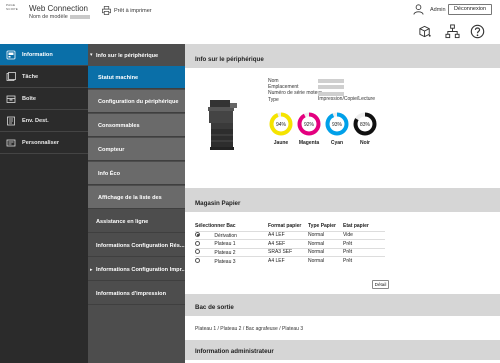 Image resolution: width=500 pixels, height=363 pixels. I want to click on logo: PAGE SCOPE, so click(16, 10).